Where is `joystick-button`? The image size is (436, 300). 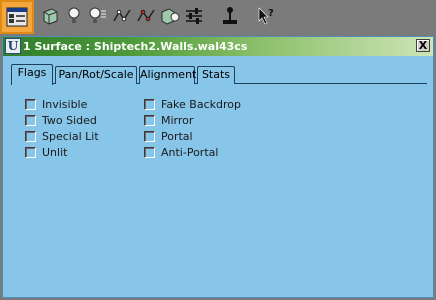 joystick-button is located at coordinates (230, 16).